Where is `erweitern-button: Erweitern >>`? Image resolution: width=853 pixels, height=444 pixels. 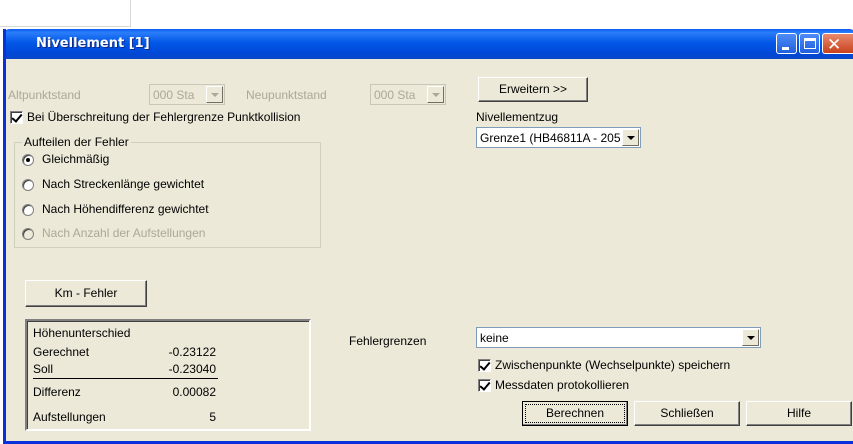 erweitern-button: Erweitern >> is located at coordinates (533, 89).